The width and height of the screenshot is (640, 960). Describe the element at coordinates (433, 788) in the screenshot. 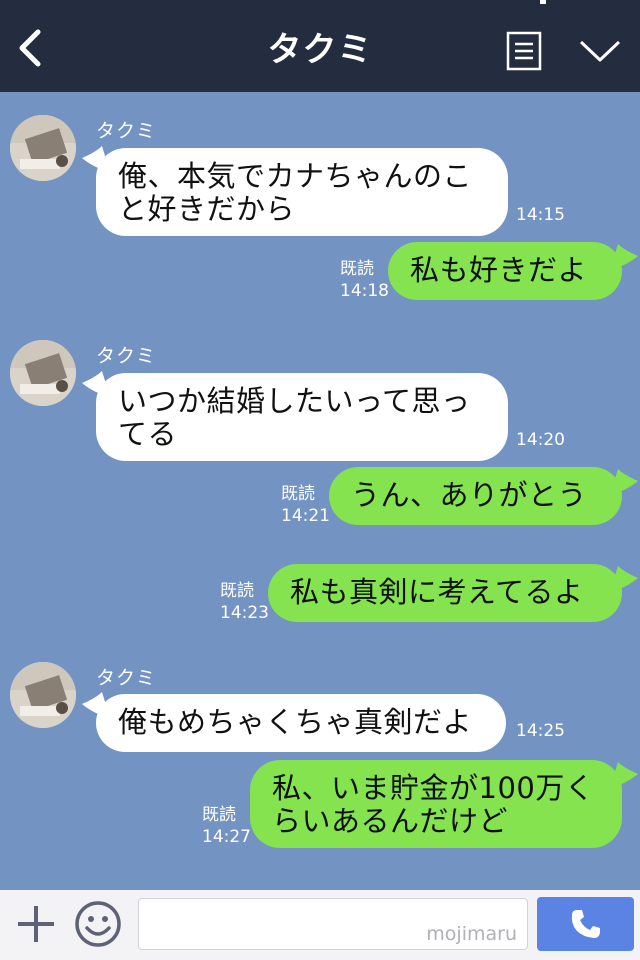

I see `message-text-line: 私、いま貯金が100万く` at that location.